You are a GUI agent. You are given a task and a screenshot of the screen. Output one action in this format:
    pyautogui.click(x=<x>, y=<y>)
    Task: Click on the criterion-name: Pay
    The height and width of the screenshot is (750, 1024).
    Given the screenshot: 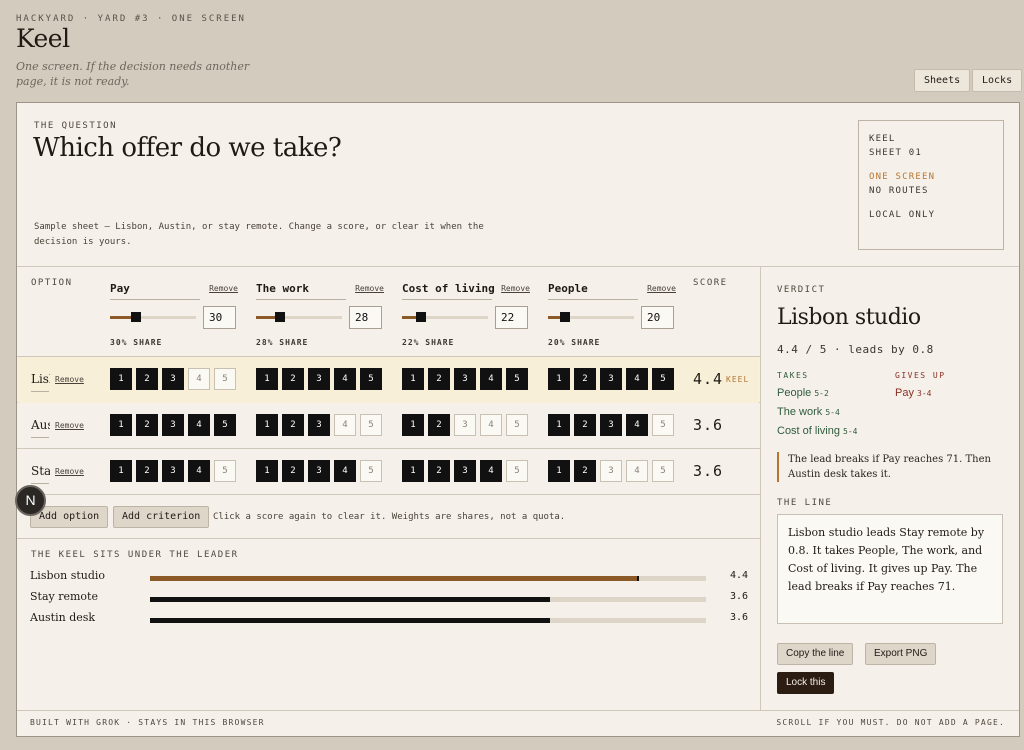 What is the action you would take?
    pyautogui.click(x=157, y=288)
    